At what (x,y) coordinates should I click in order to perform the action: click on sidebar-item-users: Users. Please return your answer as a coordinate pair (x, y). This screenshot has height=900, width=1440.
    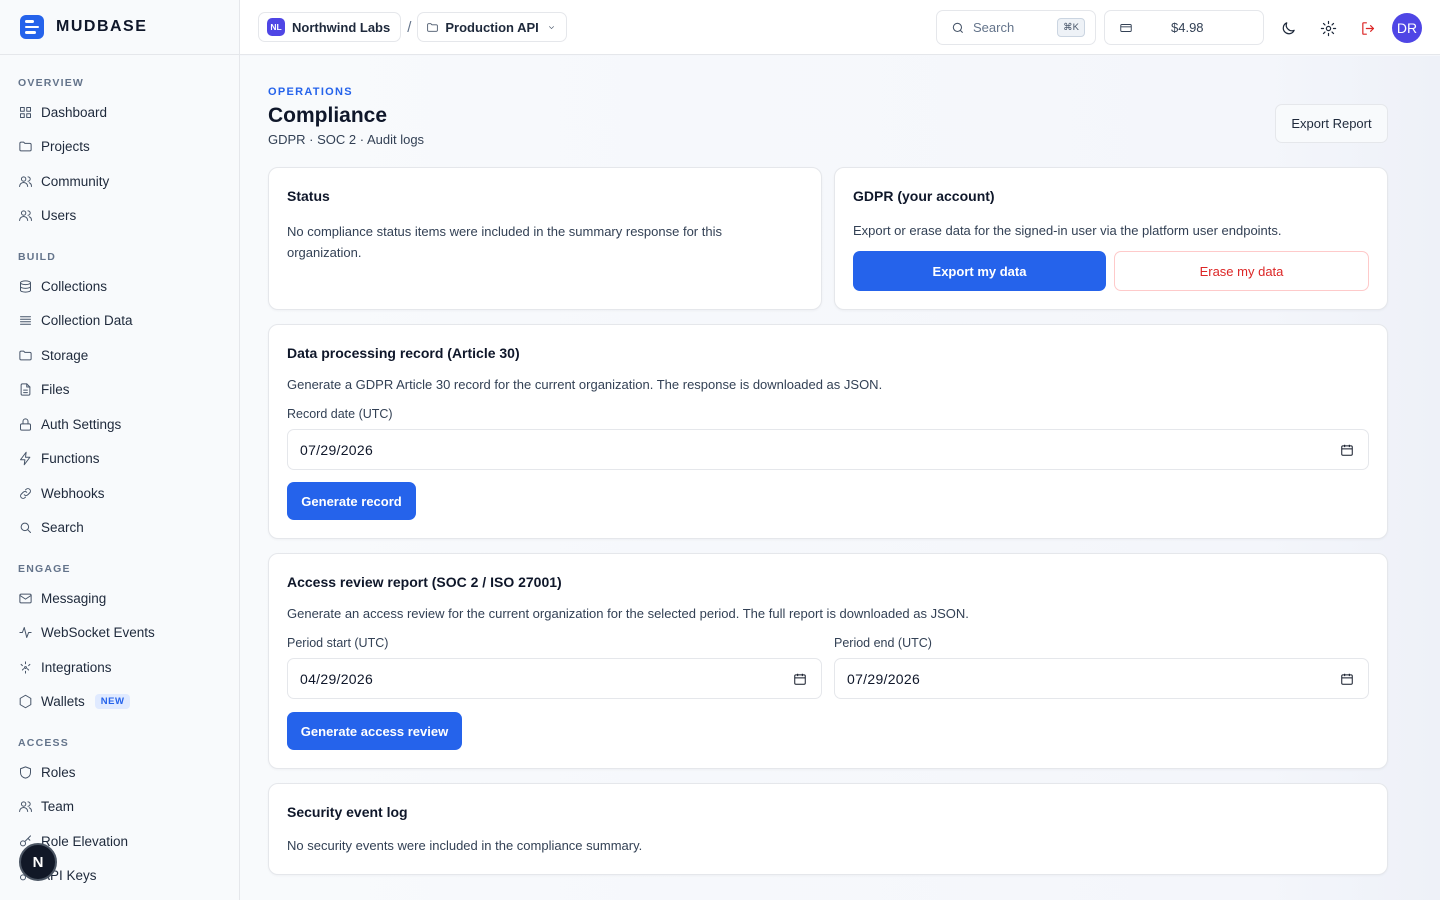
    Looking at the image, I should click on (119, 216).